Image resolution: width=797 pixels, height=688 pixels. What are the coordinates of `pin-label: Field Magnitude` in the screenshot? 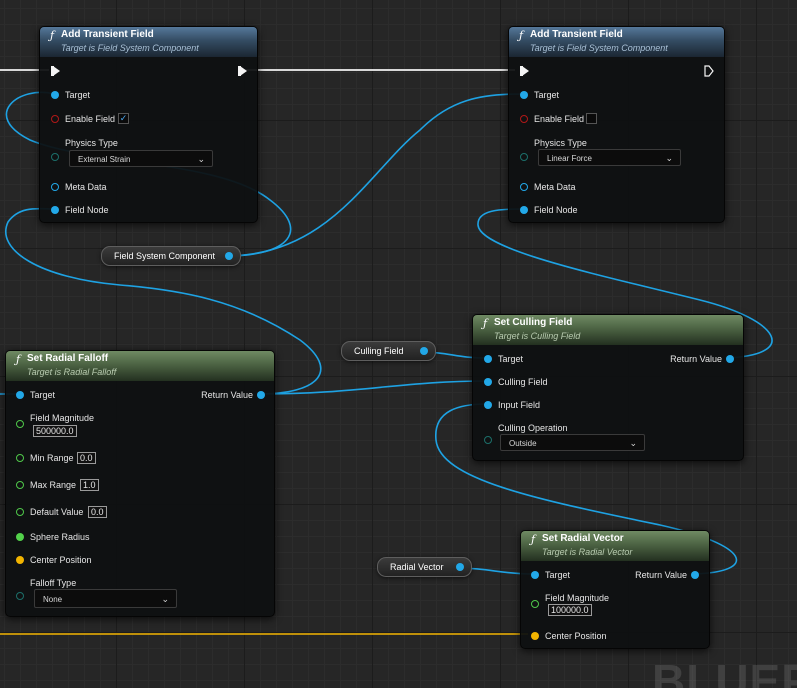 It's located at (577, 598).